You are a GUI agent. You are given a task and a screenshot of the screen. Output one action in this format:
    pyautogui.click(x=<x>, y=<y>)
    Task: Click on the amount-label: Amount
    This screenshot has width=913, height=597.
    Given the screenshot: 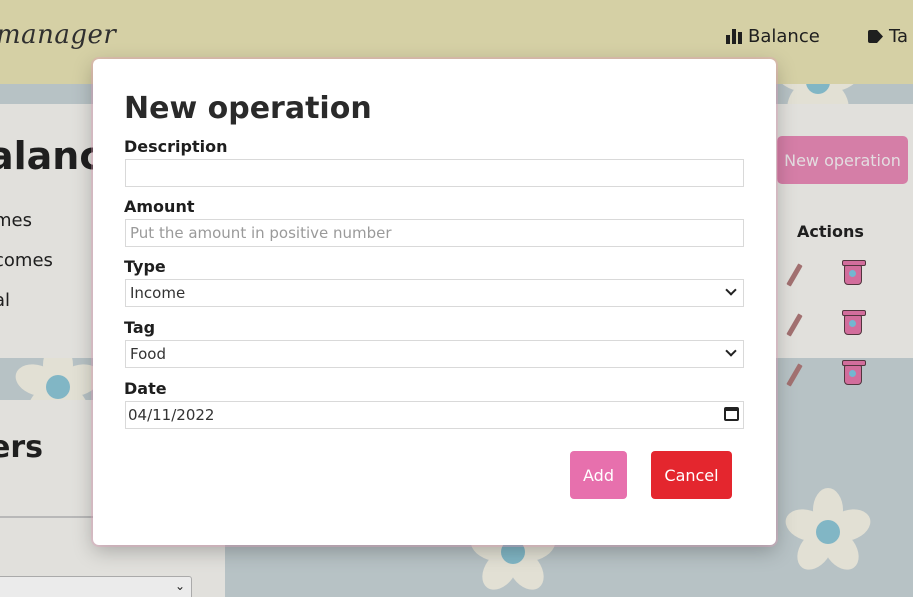 What is the action you would take?
    pyautogui.click(x=159, y=206)
    